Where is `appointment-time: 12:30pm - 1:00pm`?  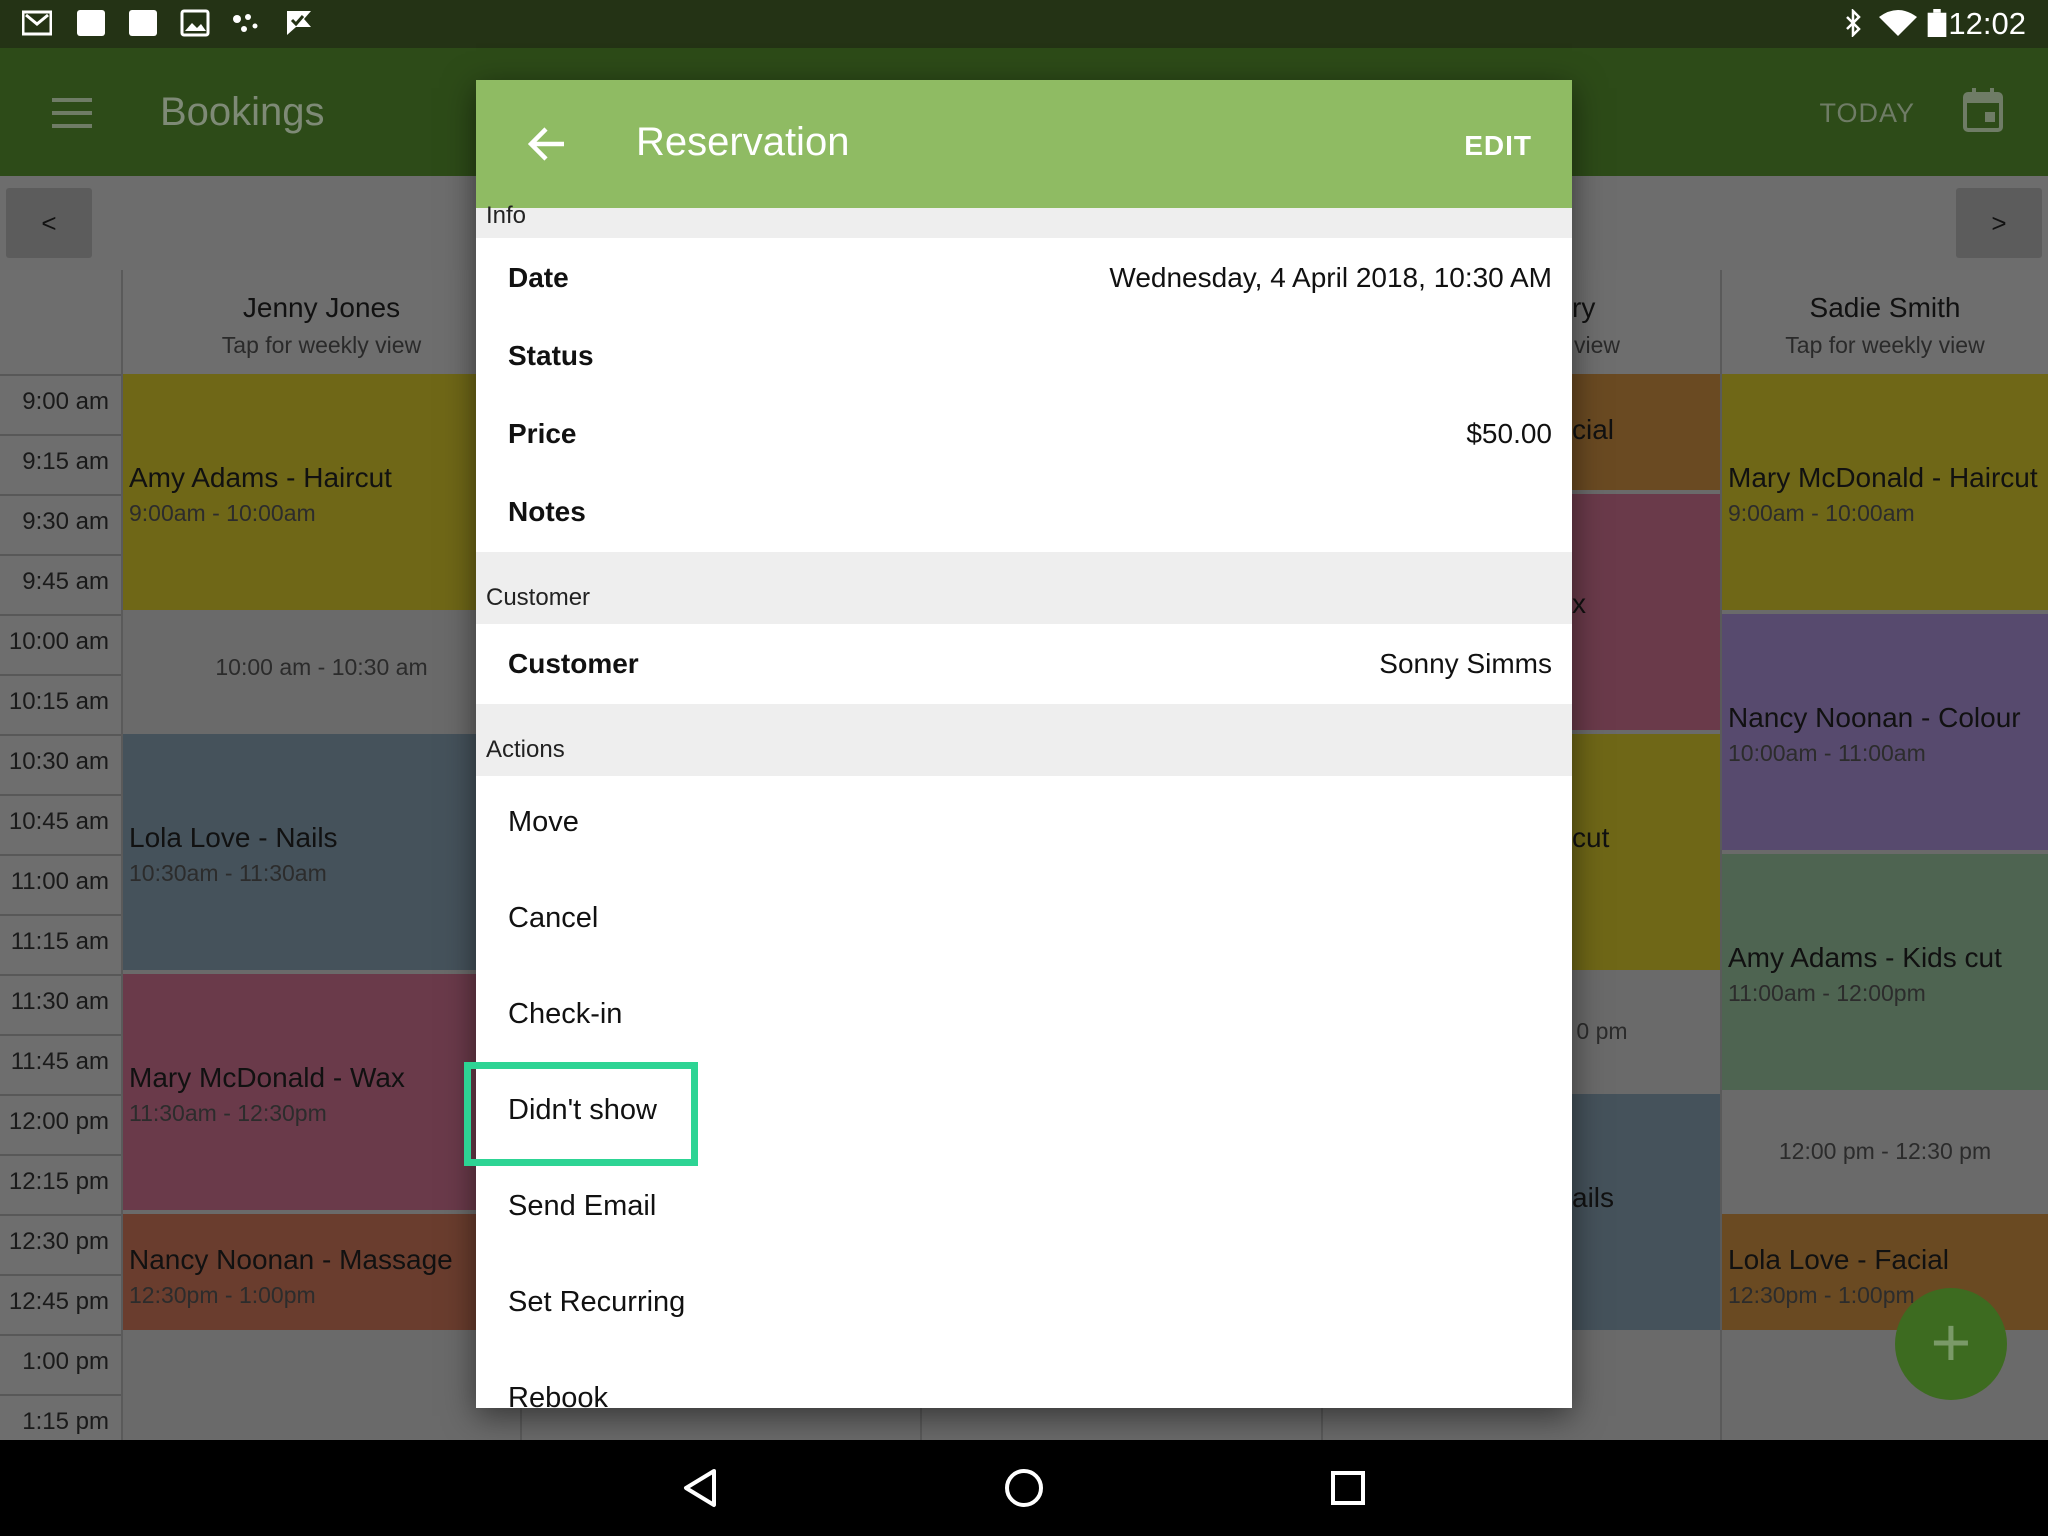 appointment-time: 12:30pm - 1:00pm is located at coordinates (1821, 1295).